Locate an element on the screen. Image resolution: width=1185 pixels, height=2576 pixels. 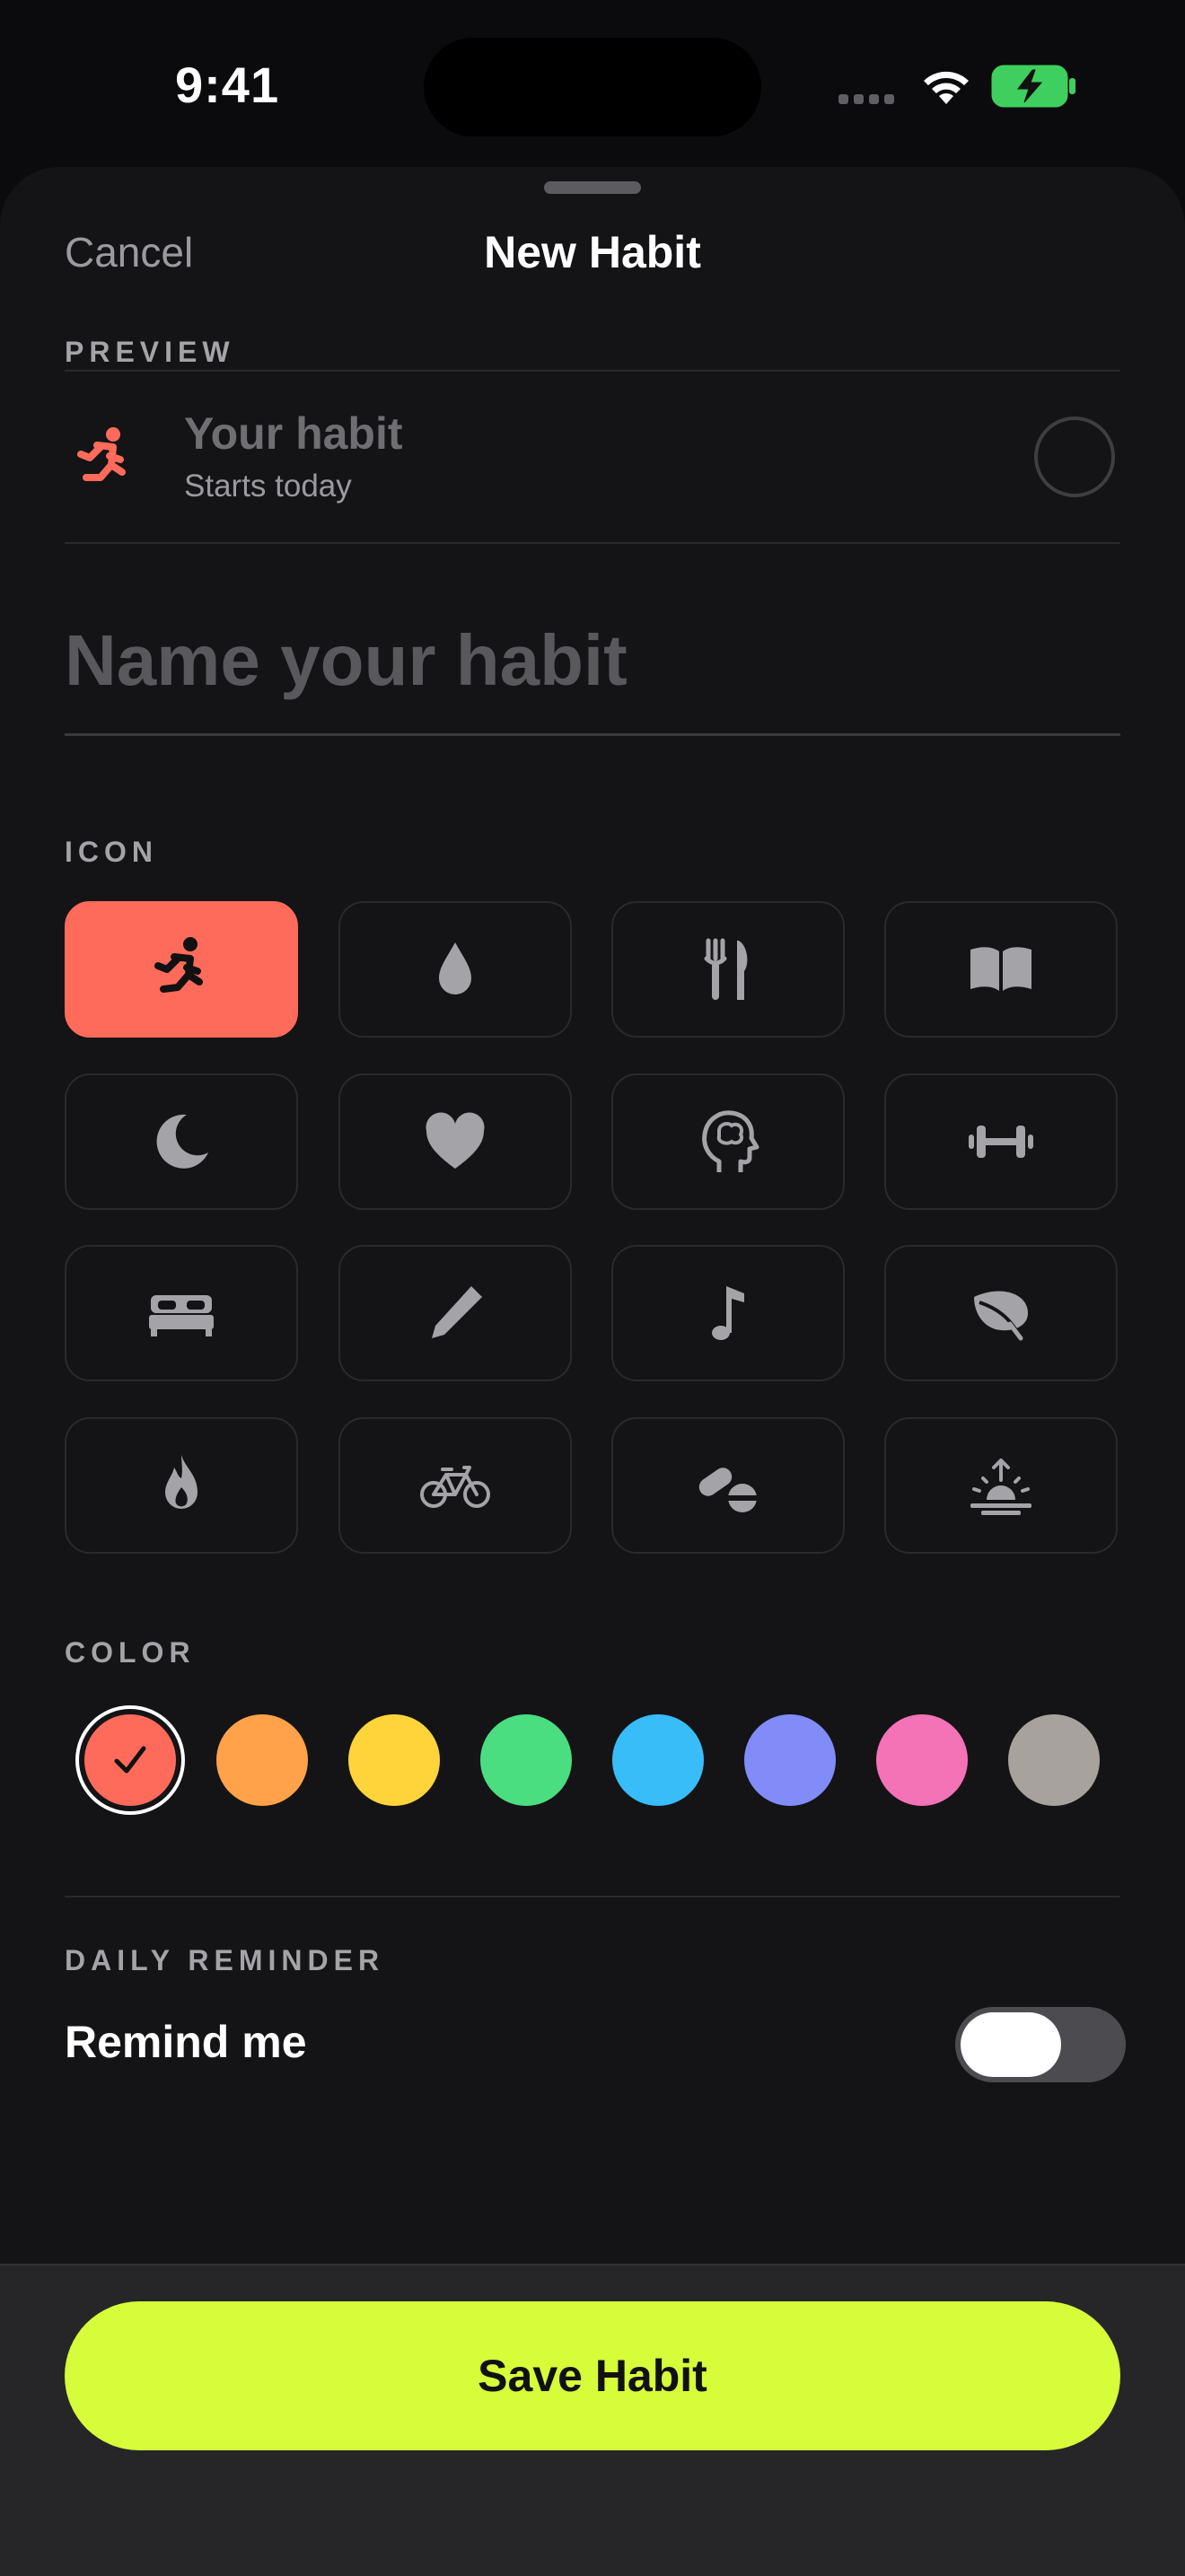
icon-option-leaf is located at coordinates (1001, 1313).